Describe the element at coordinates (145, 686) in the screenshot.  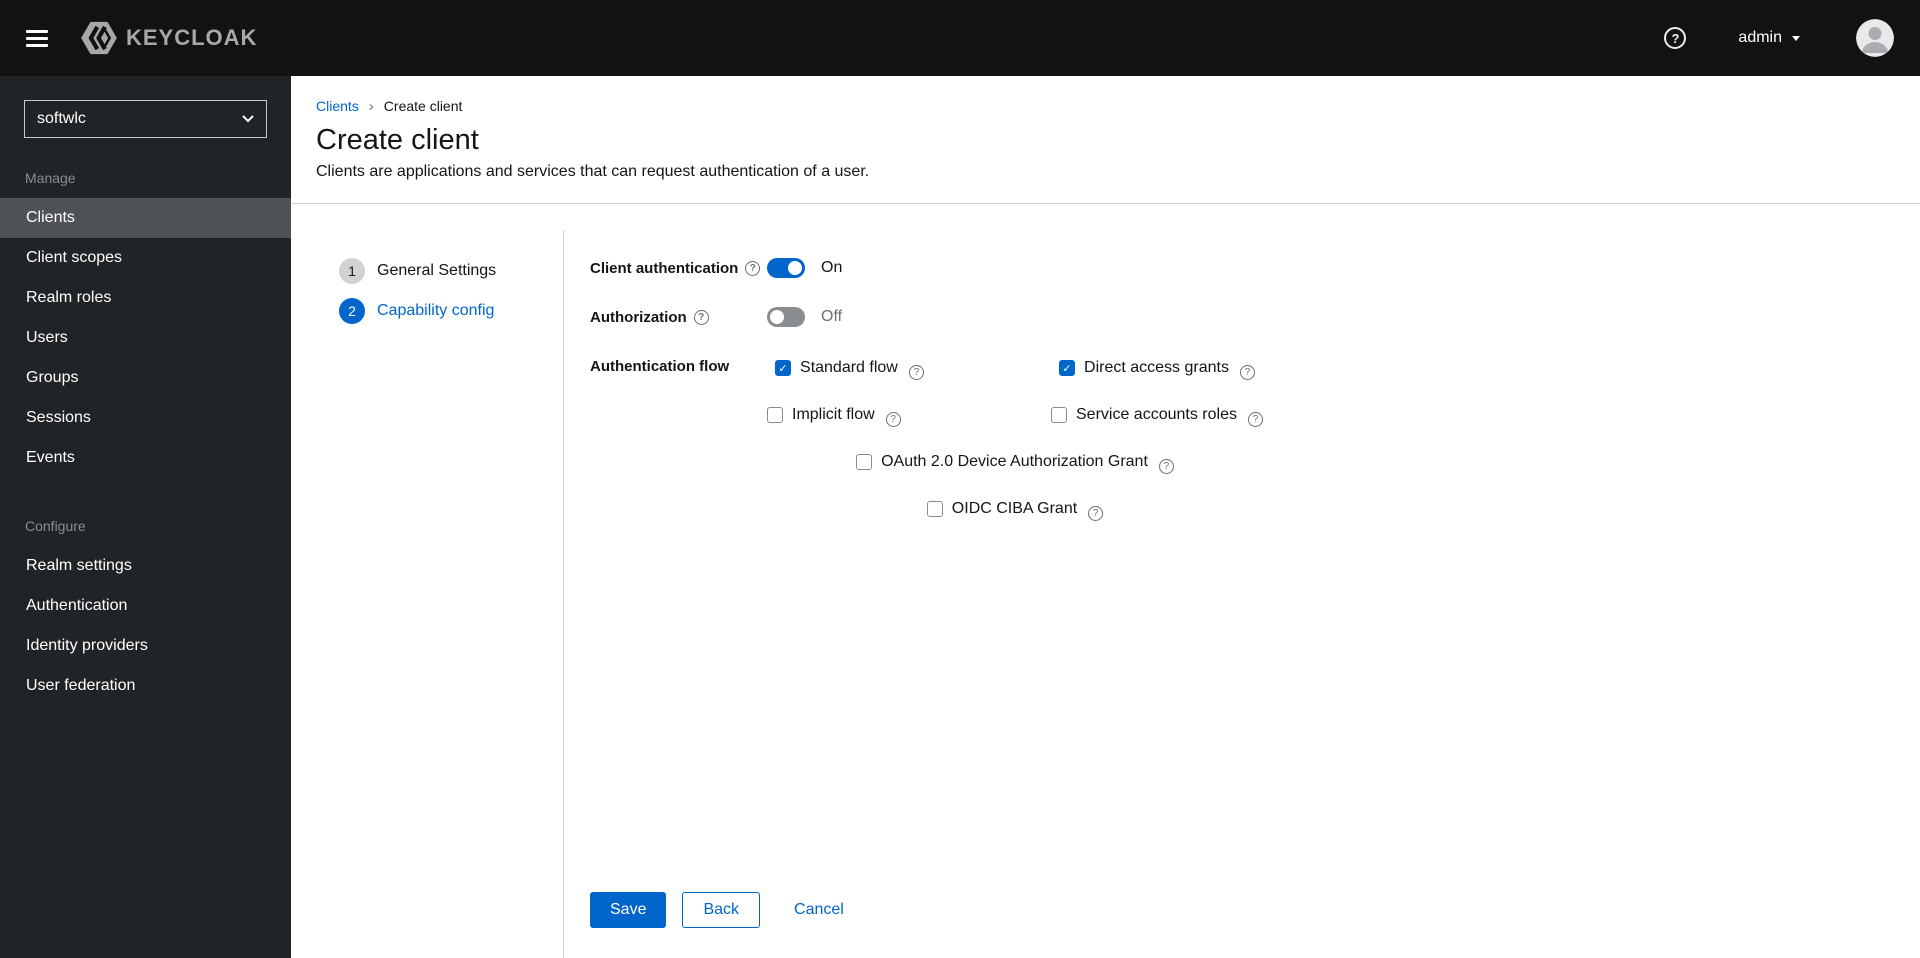
I see `sidebar-item-user-federation: User federation` at that location.